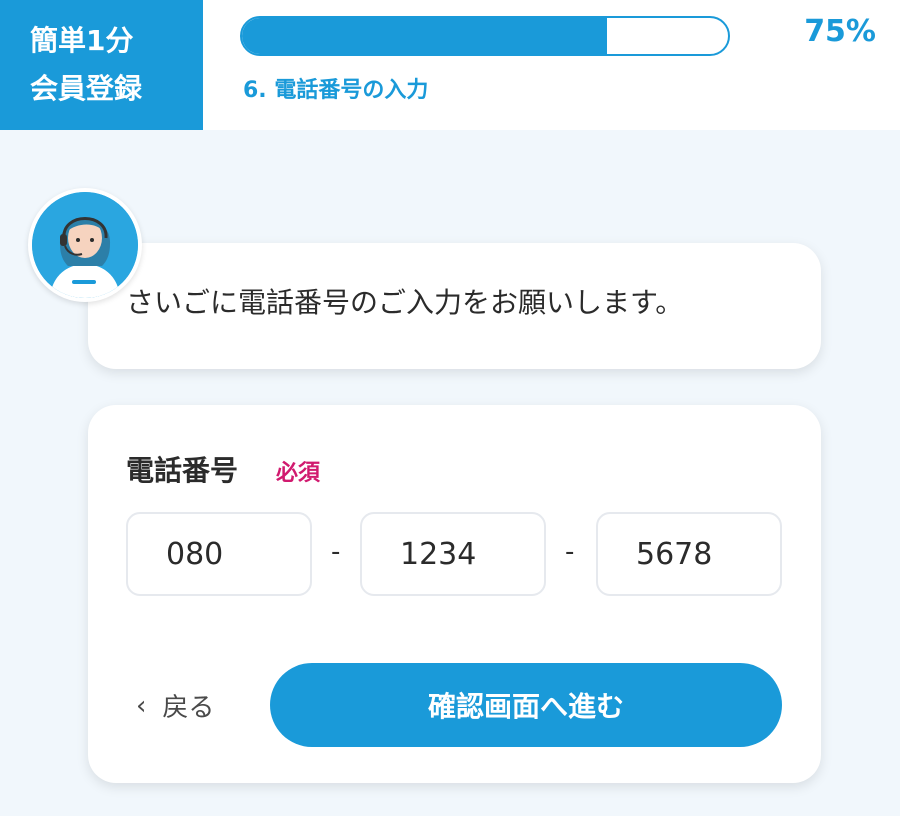 The height and width of the screenshot is (816, 900). Describe the element at coordinates (840, 31) in the screenshot. I see `progress-percent: 75%` at that location.